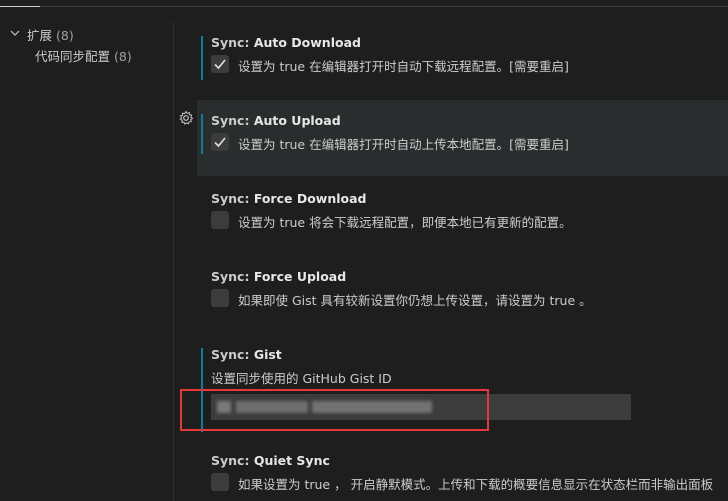 The image size is (728, 501). Describe the element at coordinates (310, 198) in the screenshot. I see `setting-name: Force Download` at that location.